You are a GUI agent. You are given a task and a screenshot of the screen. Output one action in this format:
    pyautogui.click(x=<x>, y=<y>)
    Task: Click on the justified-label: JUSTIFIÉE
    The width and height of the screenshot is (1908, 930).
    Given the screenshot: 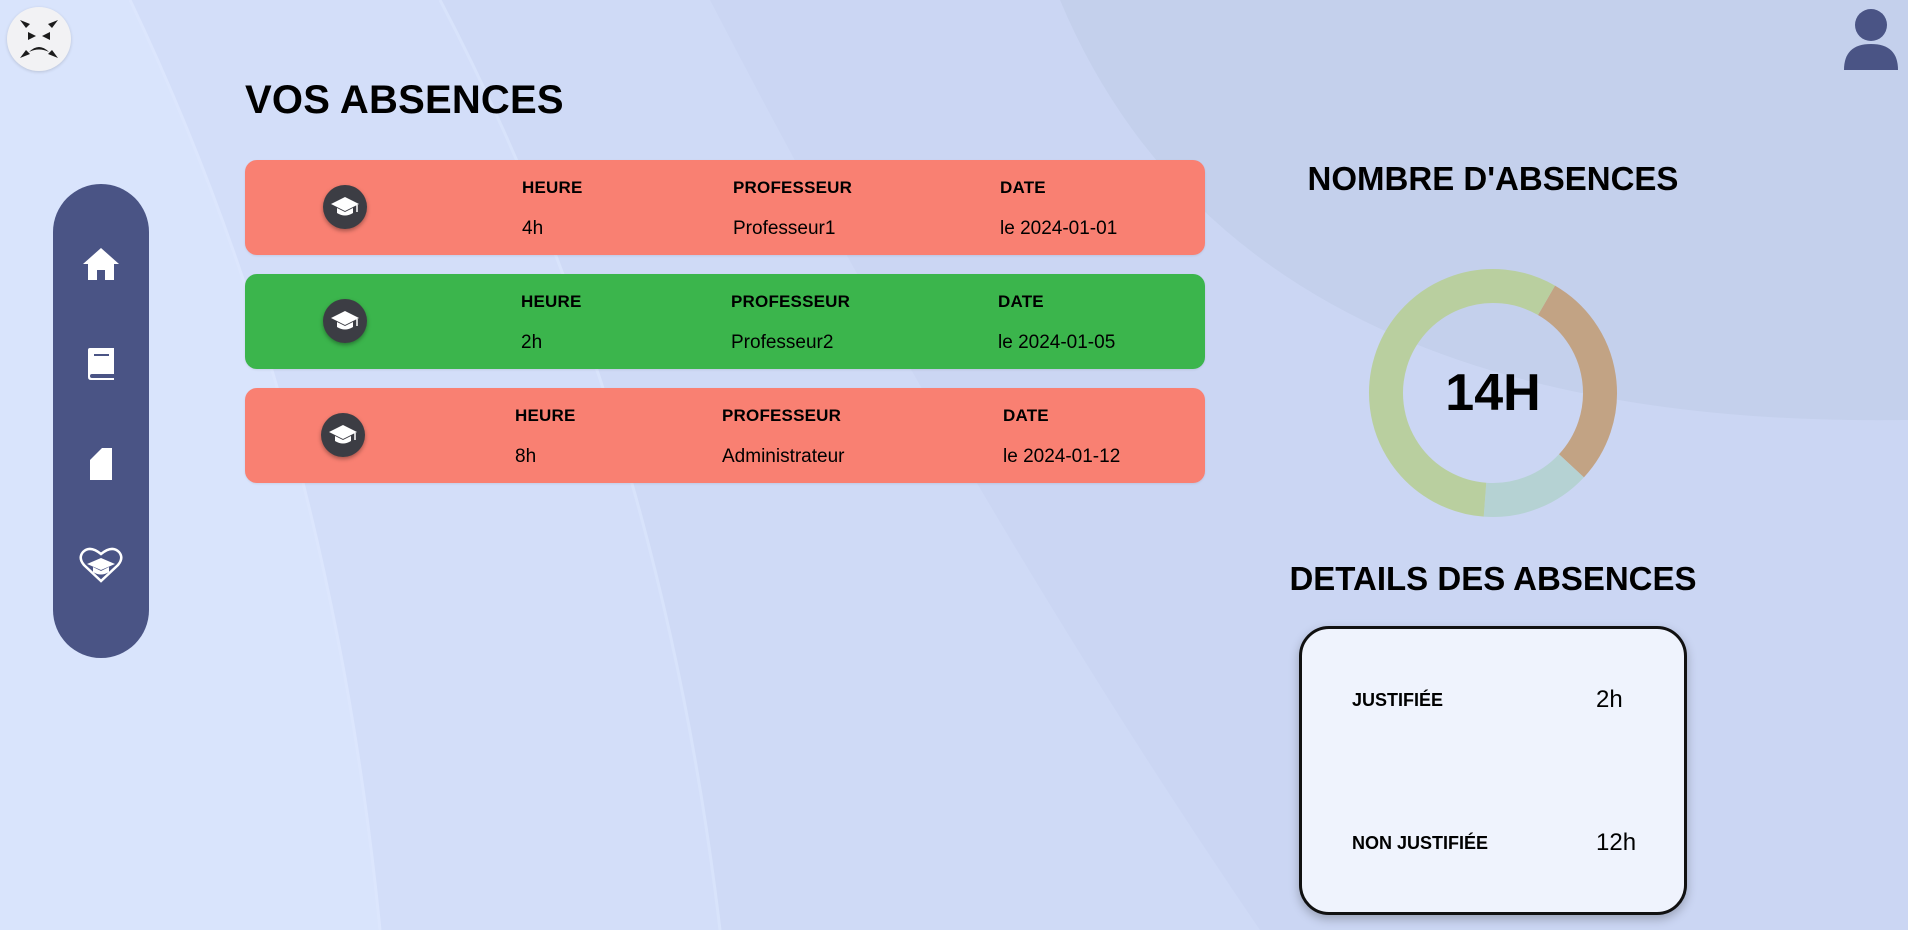 What is the action you would take?
    pyautogui.click(x=1398, y=699)
    